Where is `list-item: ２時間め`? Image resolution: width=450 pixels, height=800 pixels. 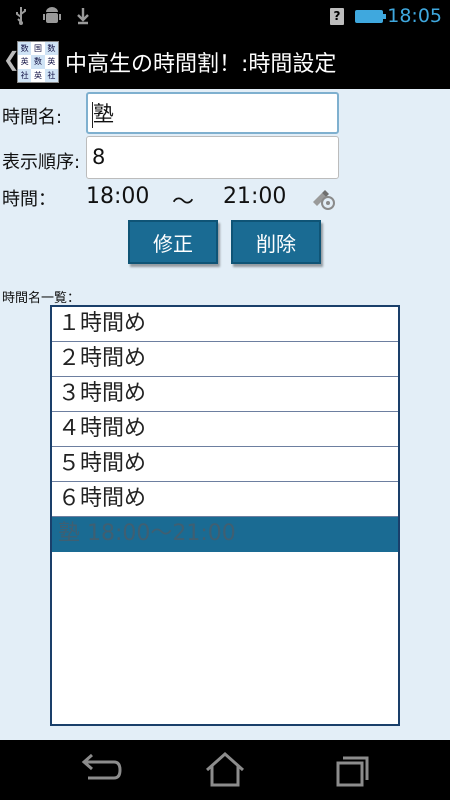
list-item: ２時間め is located at coordinates (225, 359).